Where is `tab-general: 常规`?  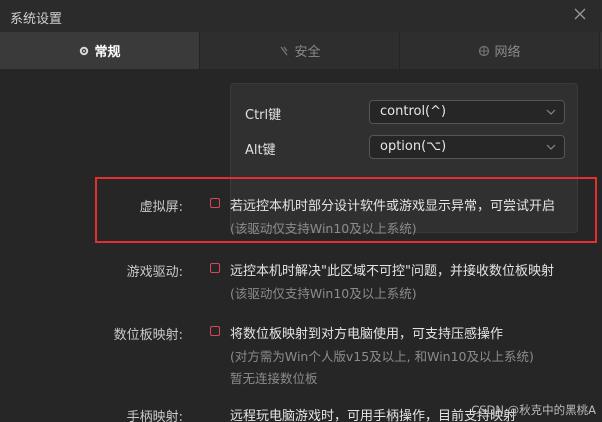
tab-general: 常规 is located at coordinates (100, 50).